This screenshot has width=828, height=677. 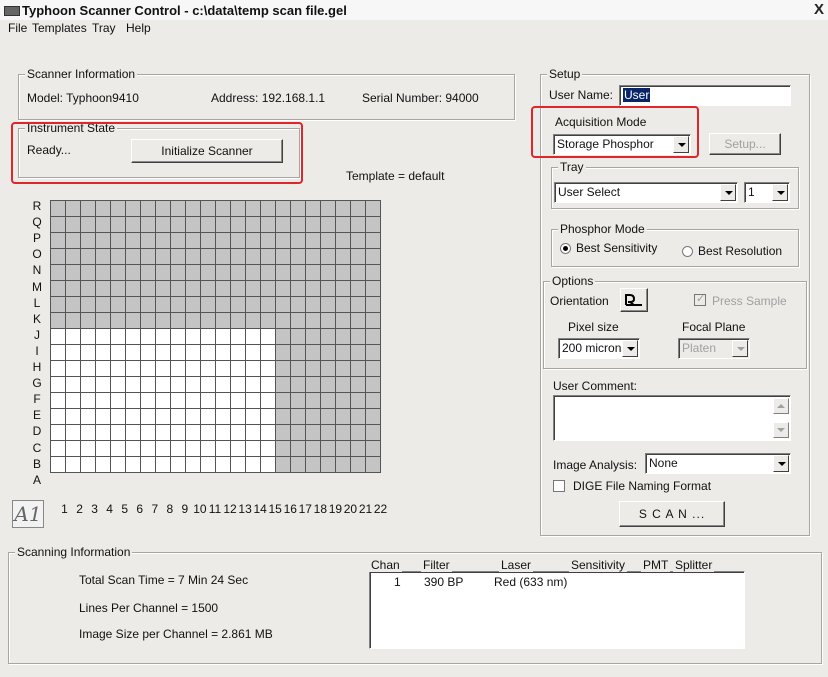 What do you see at coordinates (28, 514) in the screenshot?
I see `a1-reset-icon: A1` at bounding box center [28, 514].